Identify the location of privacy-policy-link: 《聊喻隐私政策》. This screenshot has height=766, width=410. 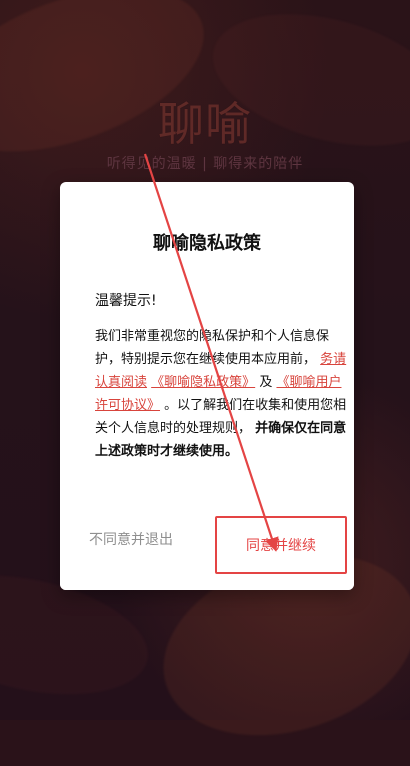
(203, 382).